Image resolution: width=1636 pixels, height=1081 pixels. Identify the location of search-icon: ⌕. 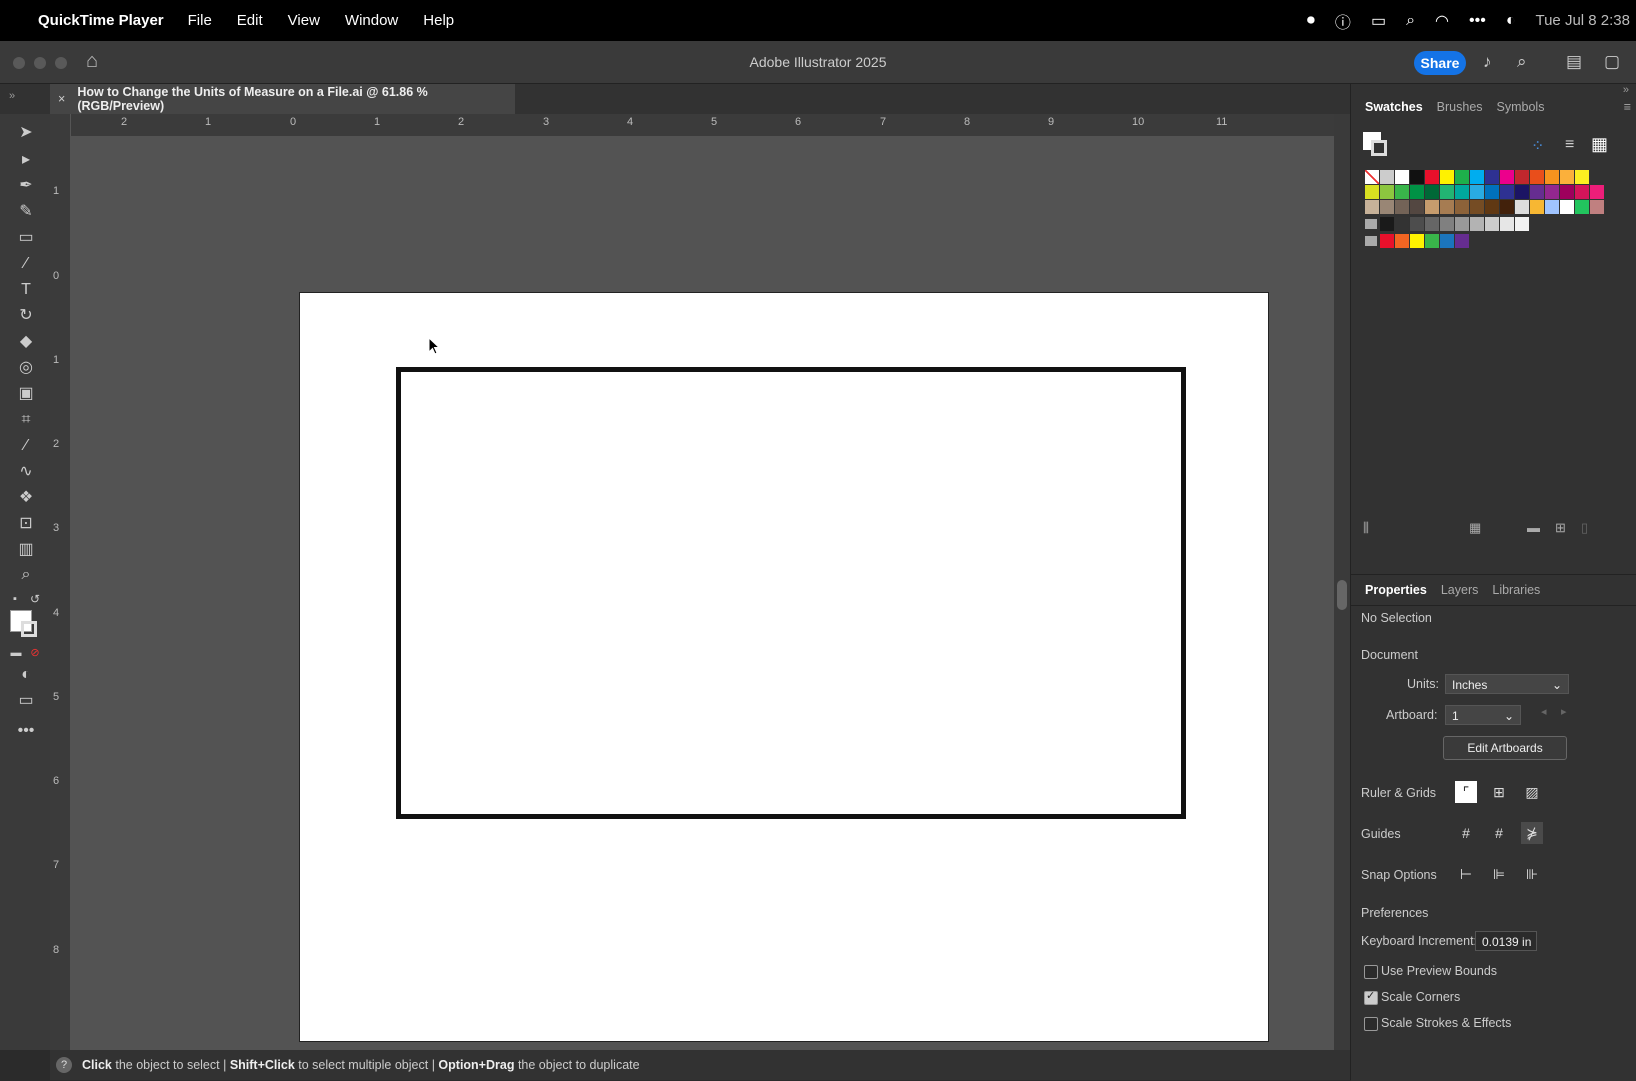
(1522, 62).